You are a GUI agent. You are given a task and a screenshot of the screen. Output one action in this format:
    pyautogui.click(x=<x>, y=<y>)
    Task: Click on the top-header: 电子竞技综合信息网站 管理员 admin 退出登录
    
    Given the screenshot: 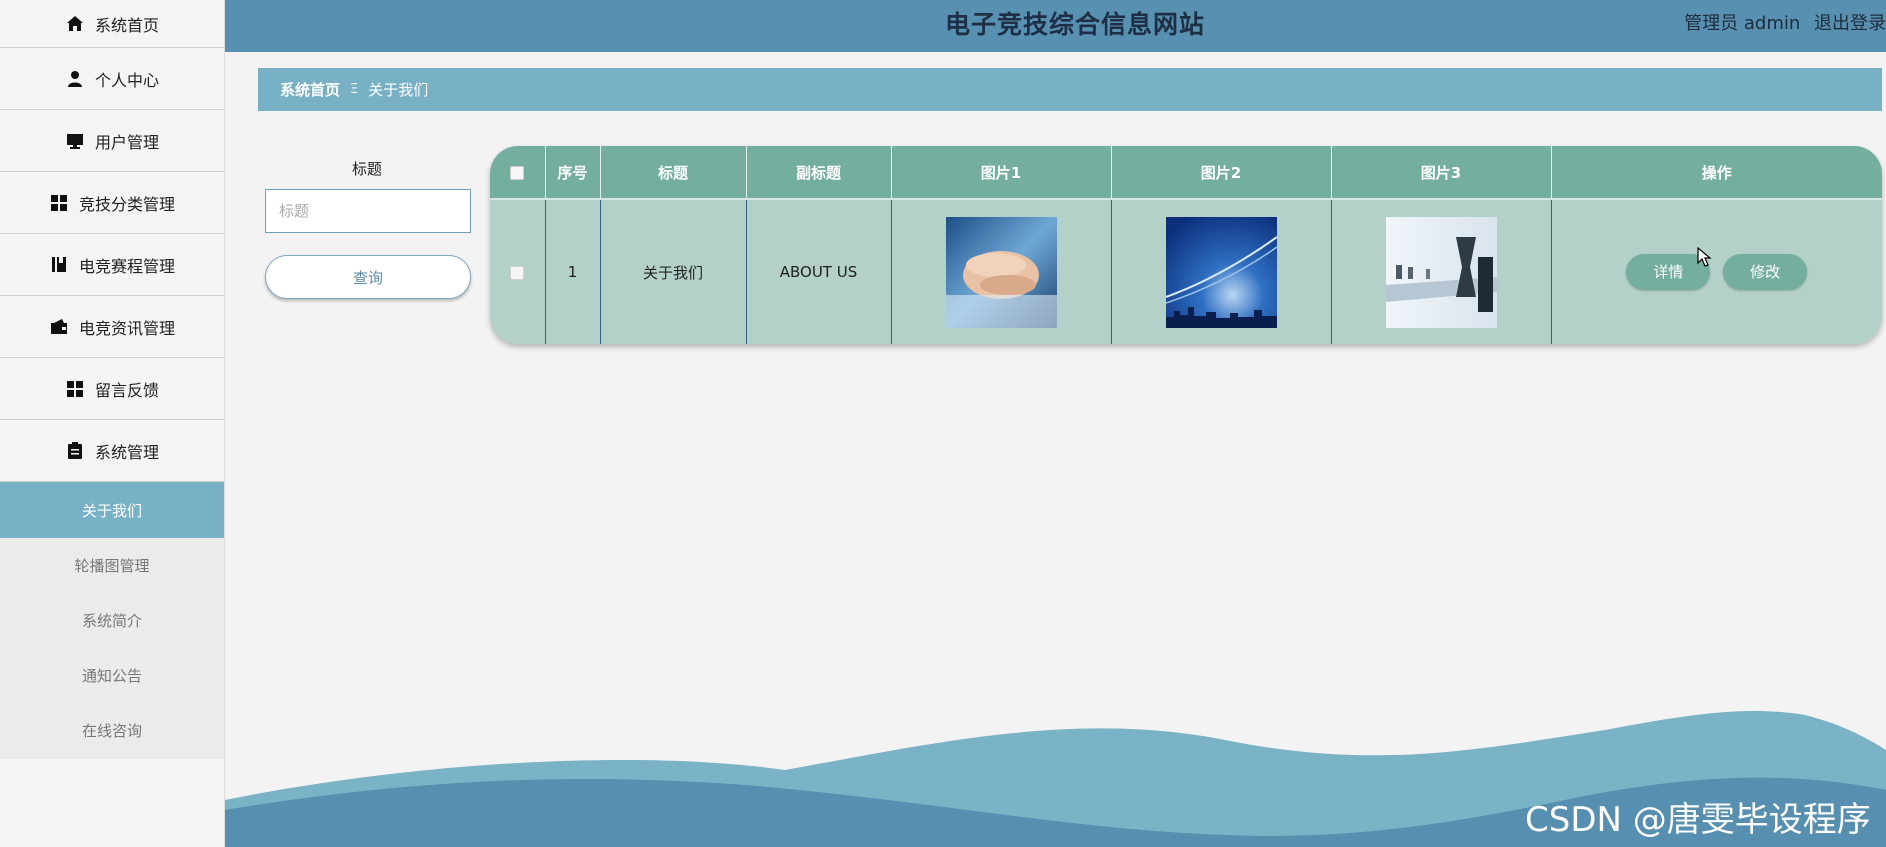 What is the action you would take?
    pyautogui.click(x=1055, y=26)
    